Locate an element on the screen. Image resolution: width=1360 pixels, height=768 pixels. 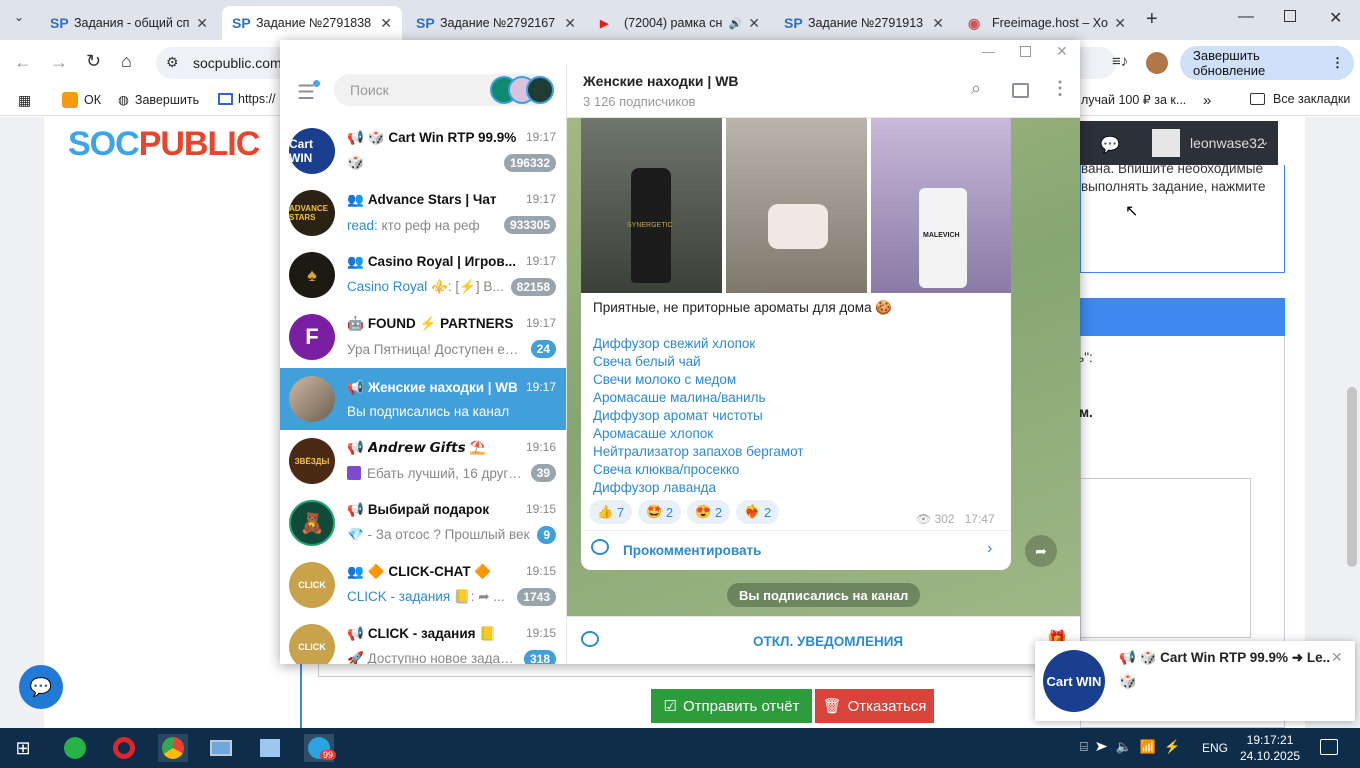
window-close-icon: ✕ is located at coordinates (1335, 18).